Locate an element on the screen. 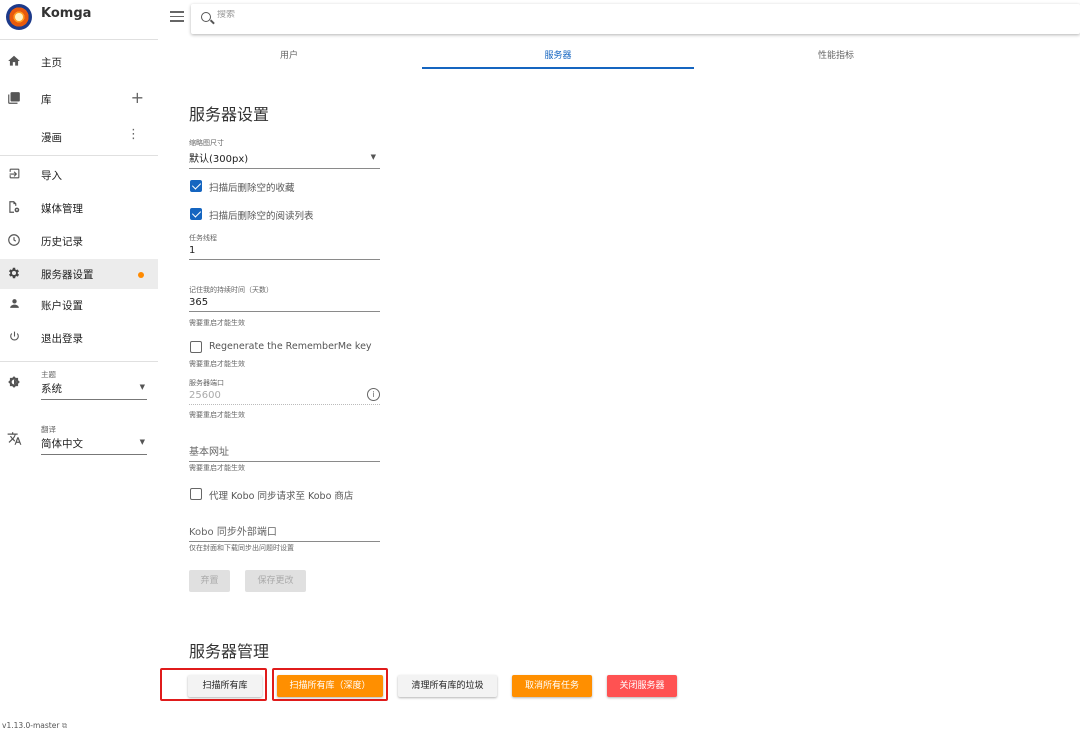 Image resolution: width=1080 pixels, height=741 pixels. theme-caption: 主题 is located at coordinates (48, 374).